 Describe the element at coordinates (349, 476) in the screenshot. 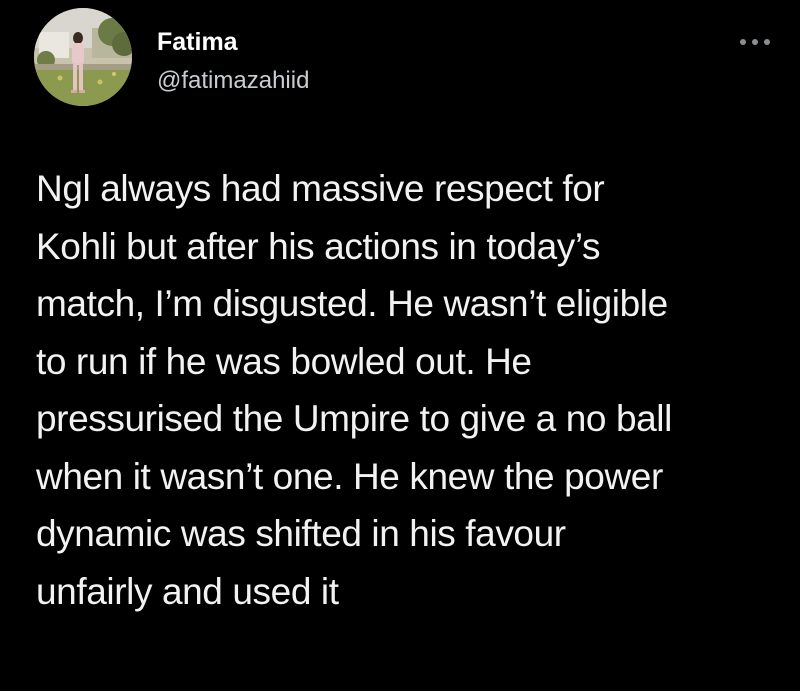

I see `tweet-text-line: when it wasn’t one. He knew the power` at that location.